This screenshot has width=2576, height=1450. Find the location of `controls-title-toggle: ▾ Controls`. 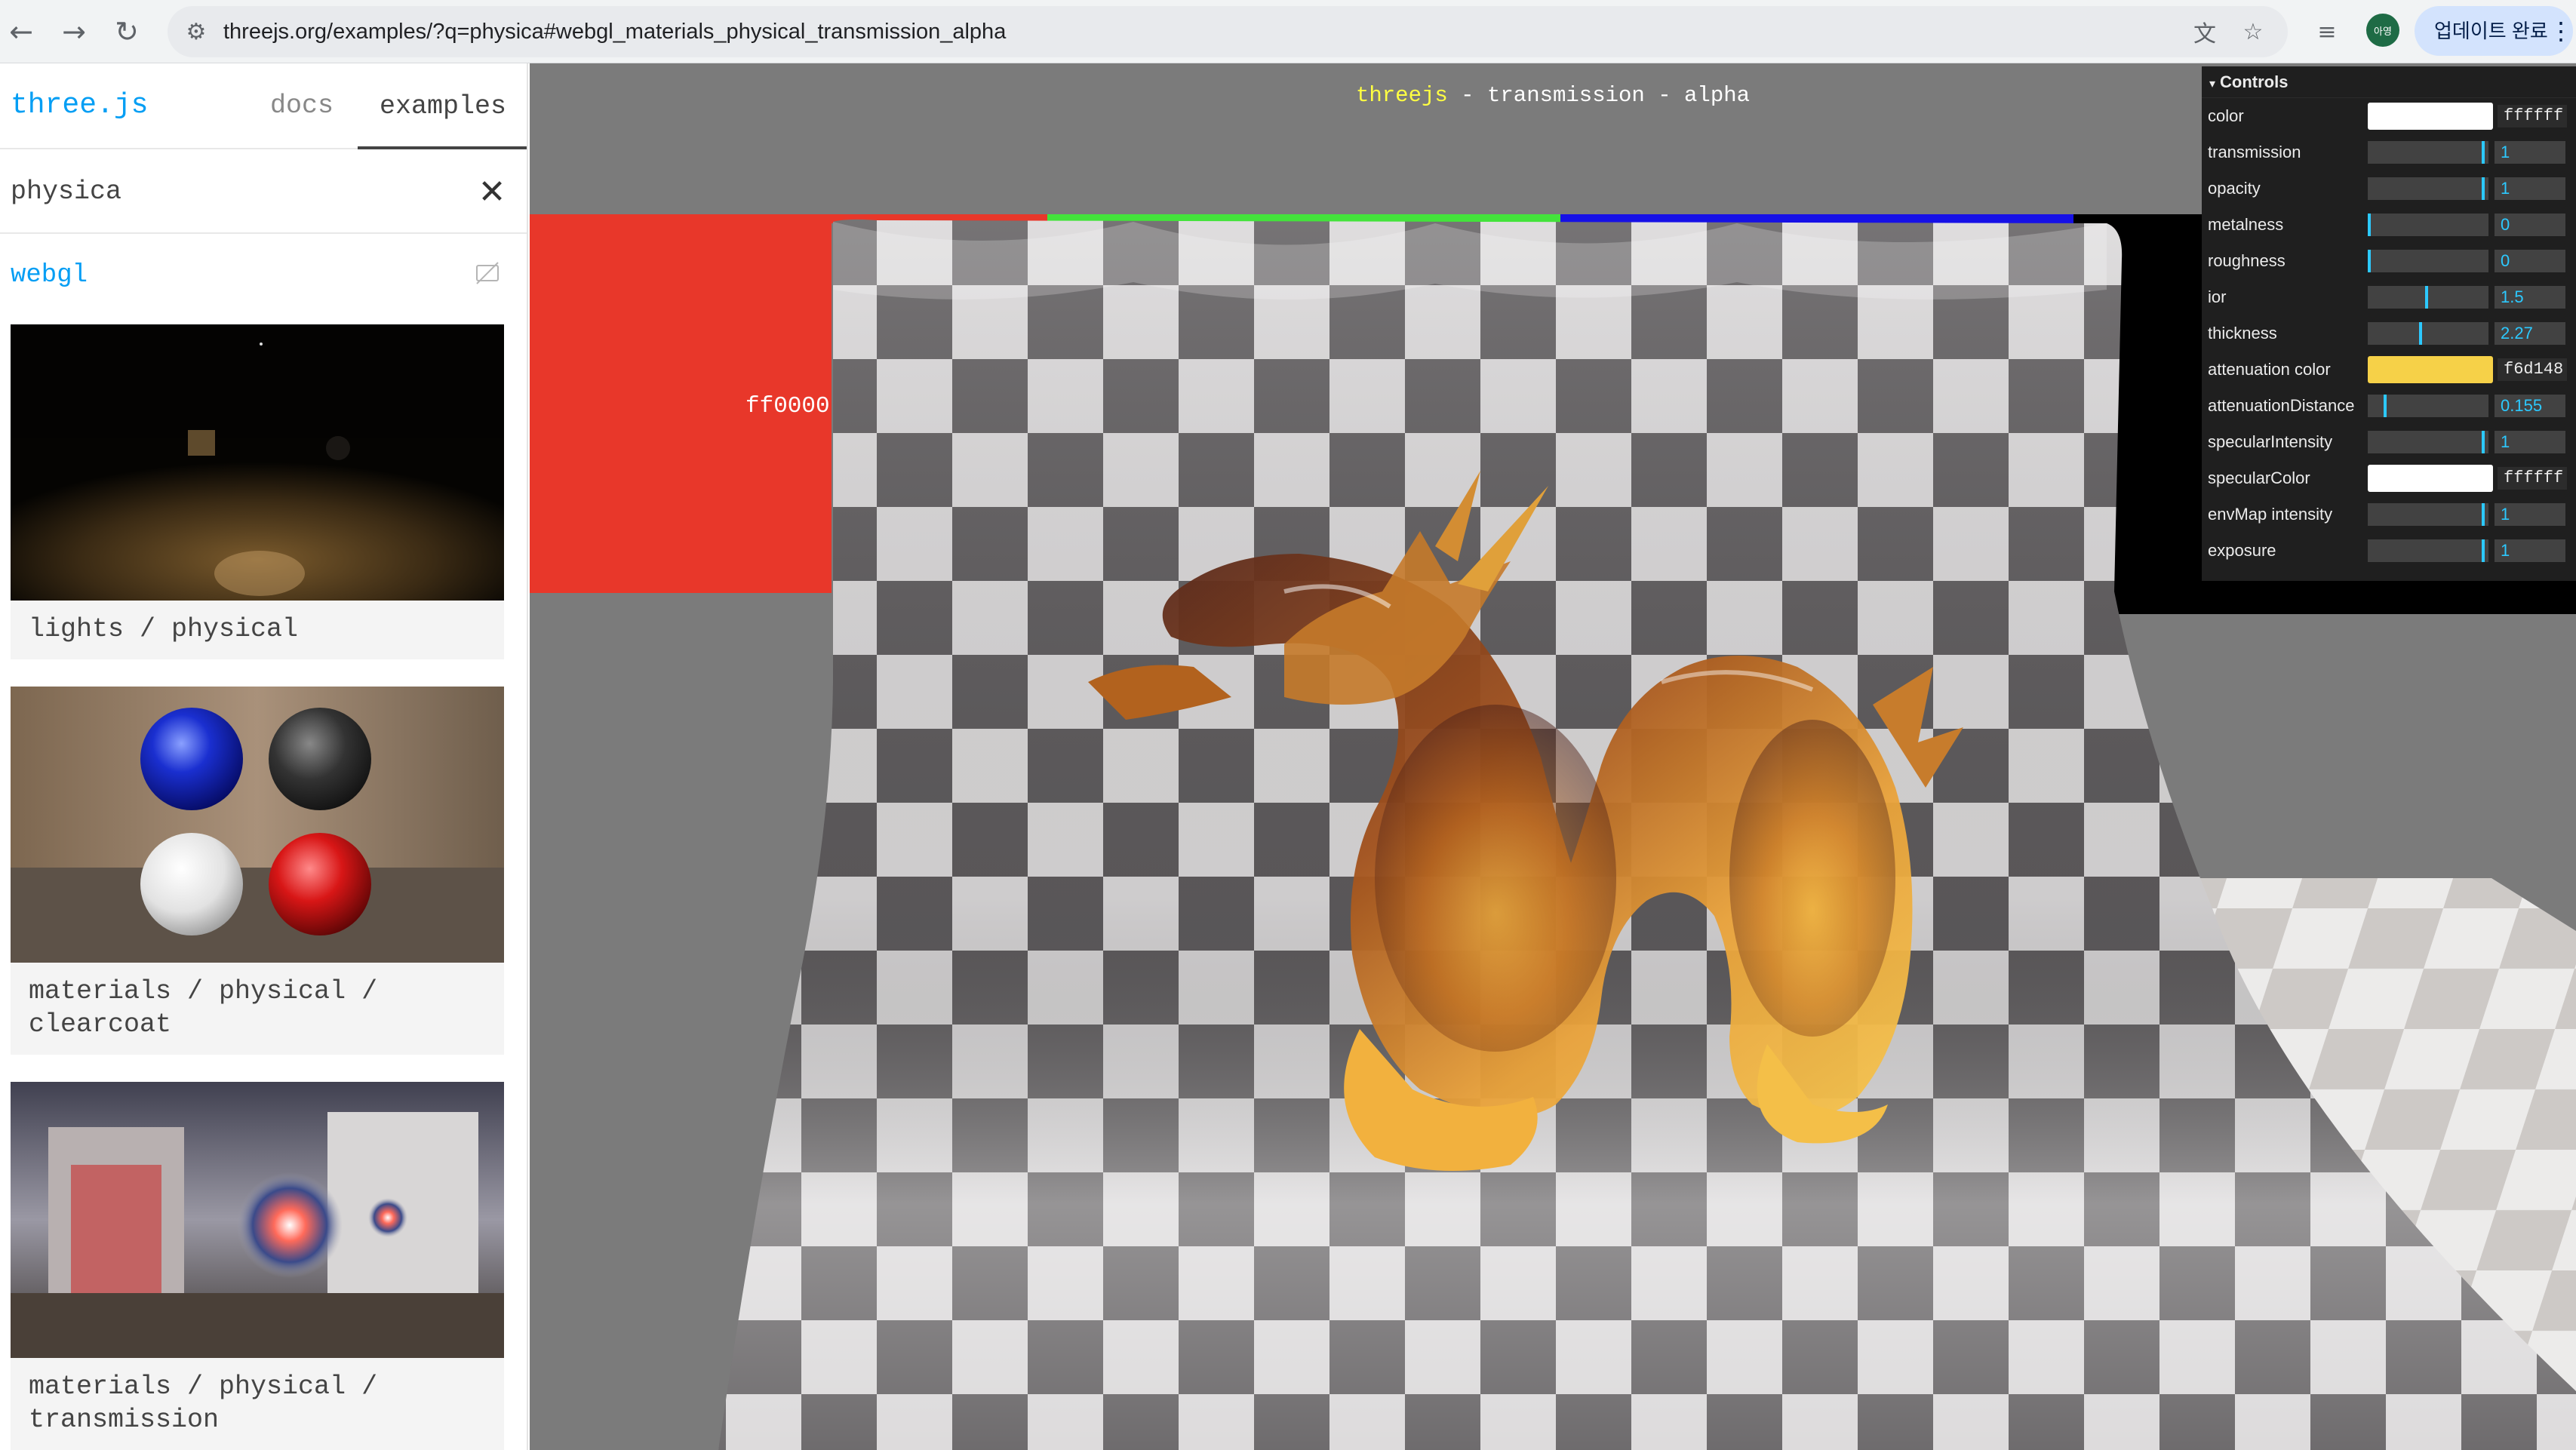

controls-title-toggle: ▾ Controls is located at coordinates (2389, 82).